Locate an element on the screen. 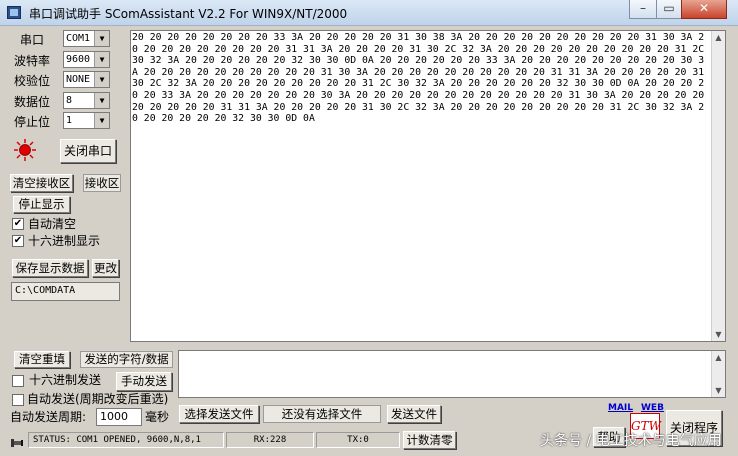 Image resolution: width=738 pixels, height=456 pixels. send-area-label: 发送的字符/数据 is located at coordinates (126, 359).